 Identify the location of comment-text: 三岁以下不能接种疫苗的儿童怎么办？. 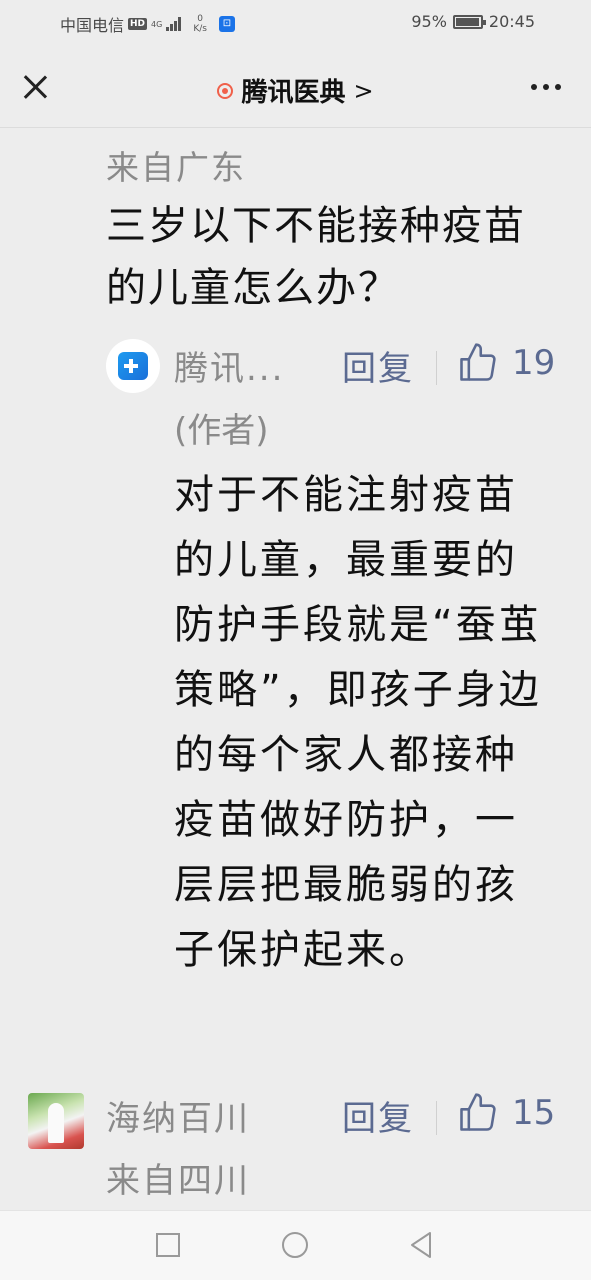
(316, 257).